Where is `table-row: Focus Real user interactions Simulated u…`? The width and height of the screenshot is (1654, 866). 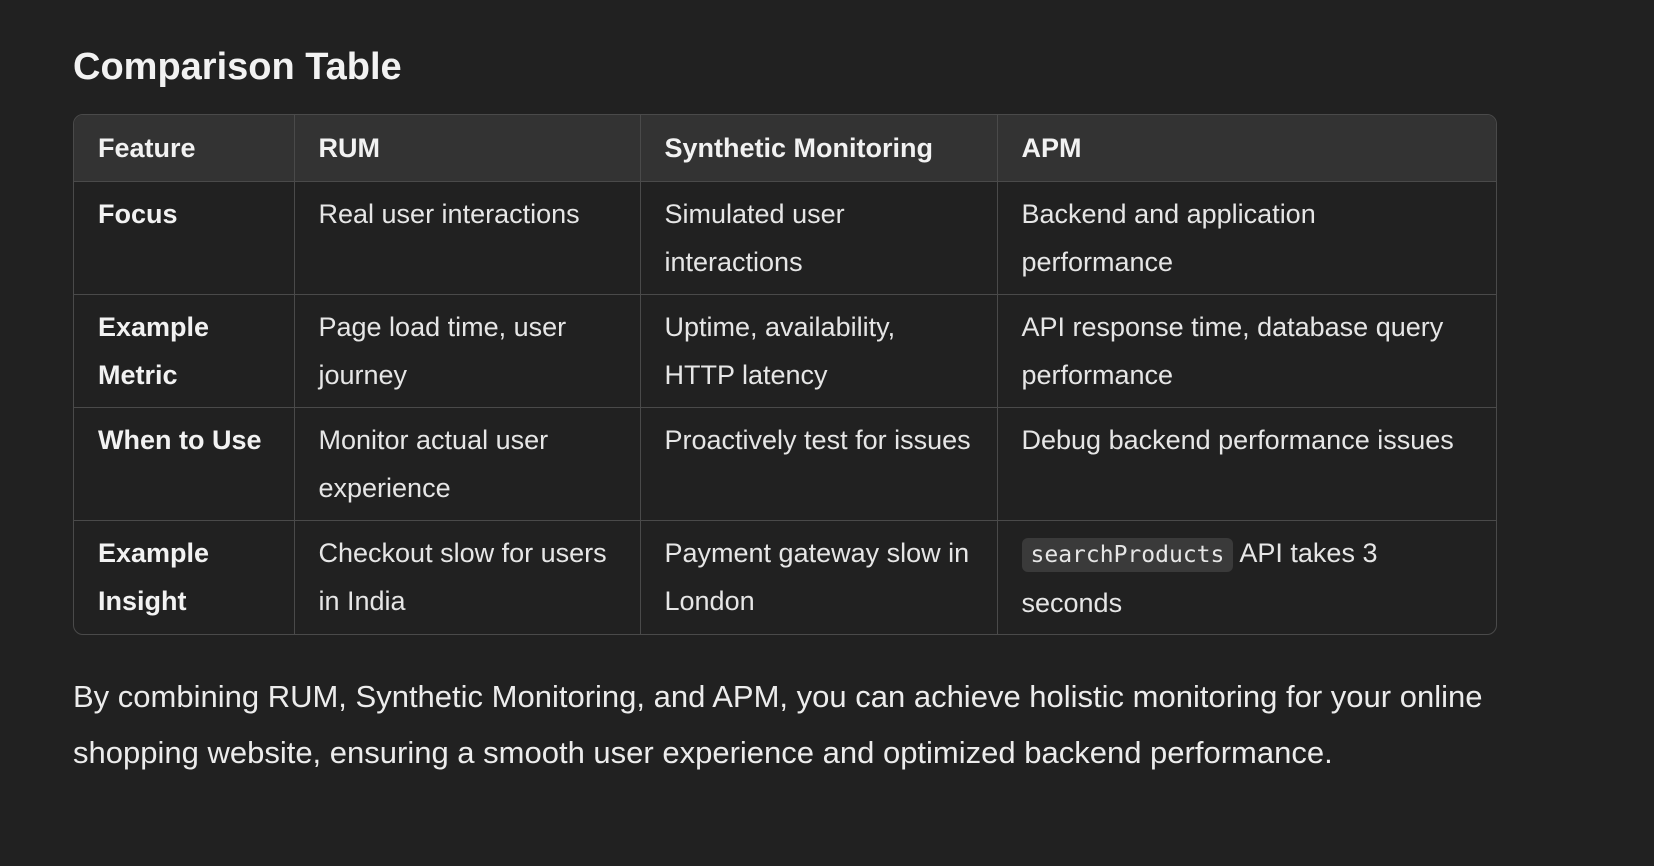
table-row: Focus Real user interactions Simulated u… is located at coordinates (785, 238).